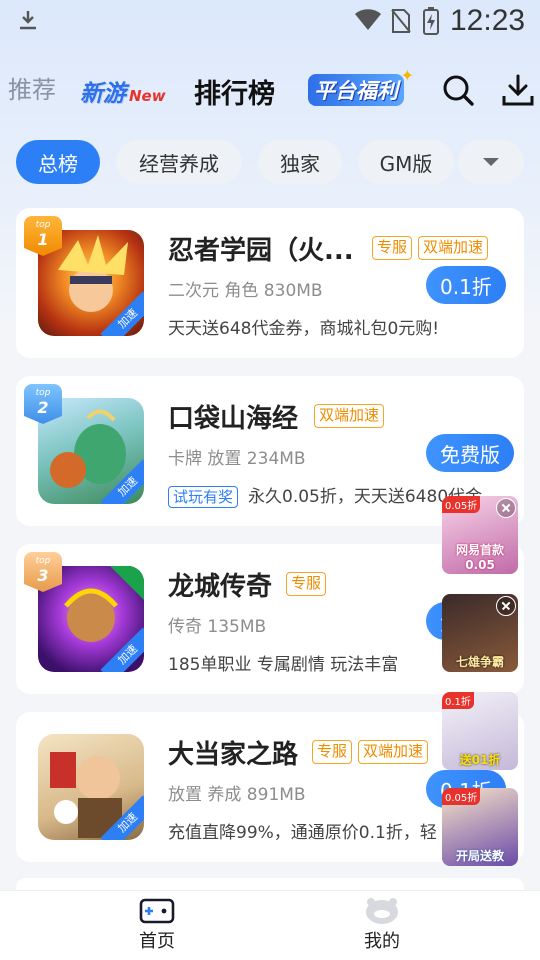  I want to click on rank-badge: top 2, so click(43, 404).